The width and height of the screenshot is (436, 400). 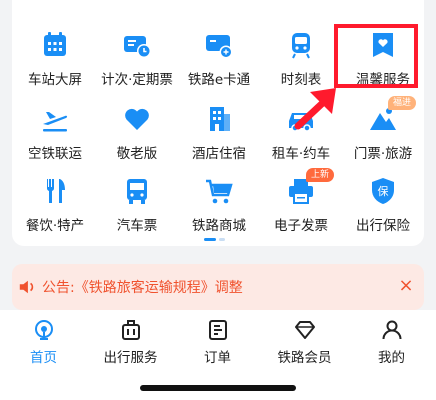 I want to click on grid-label: 电子发票, so click(x=301, y=226).